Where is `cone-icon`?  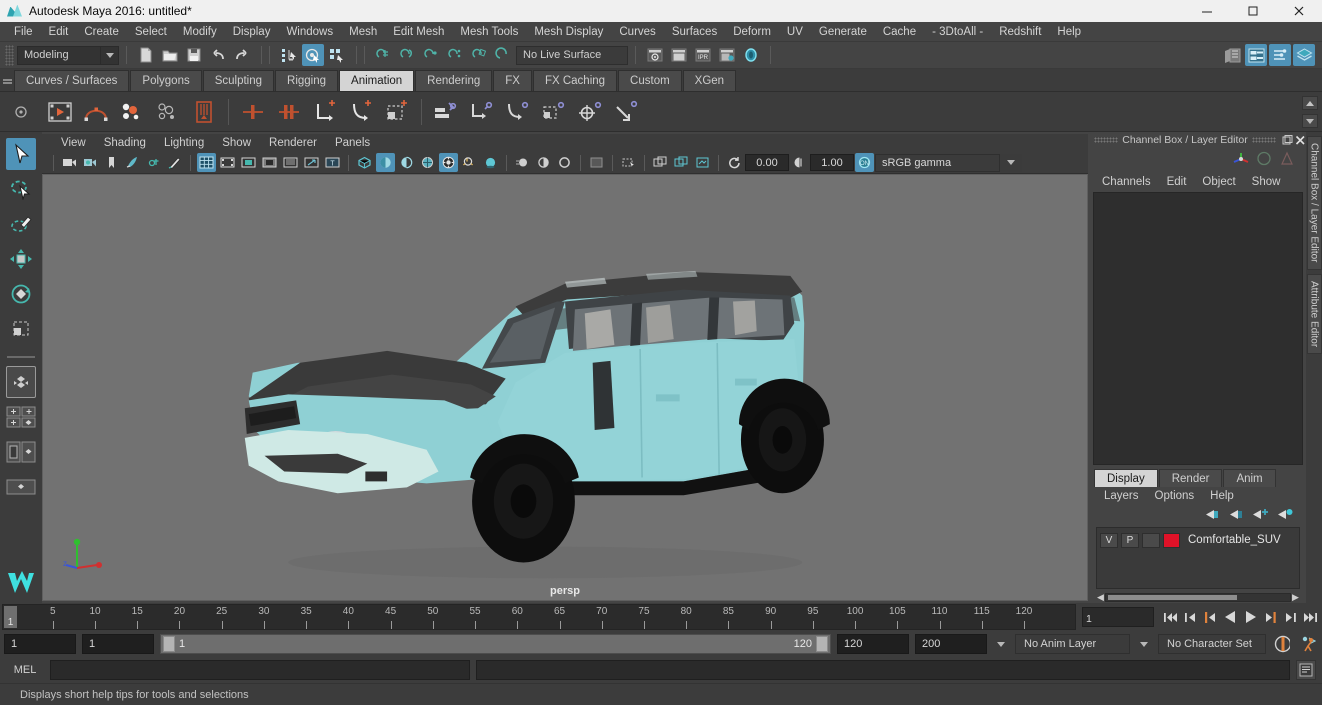
cone-icon is located at coordinates (1287, 160).